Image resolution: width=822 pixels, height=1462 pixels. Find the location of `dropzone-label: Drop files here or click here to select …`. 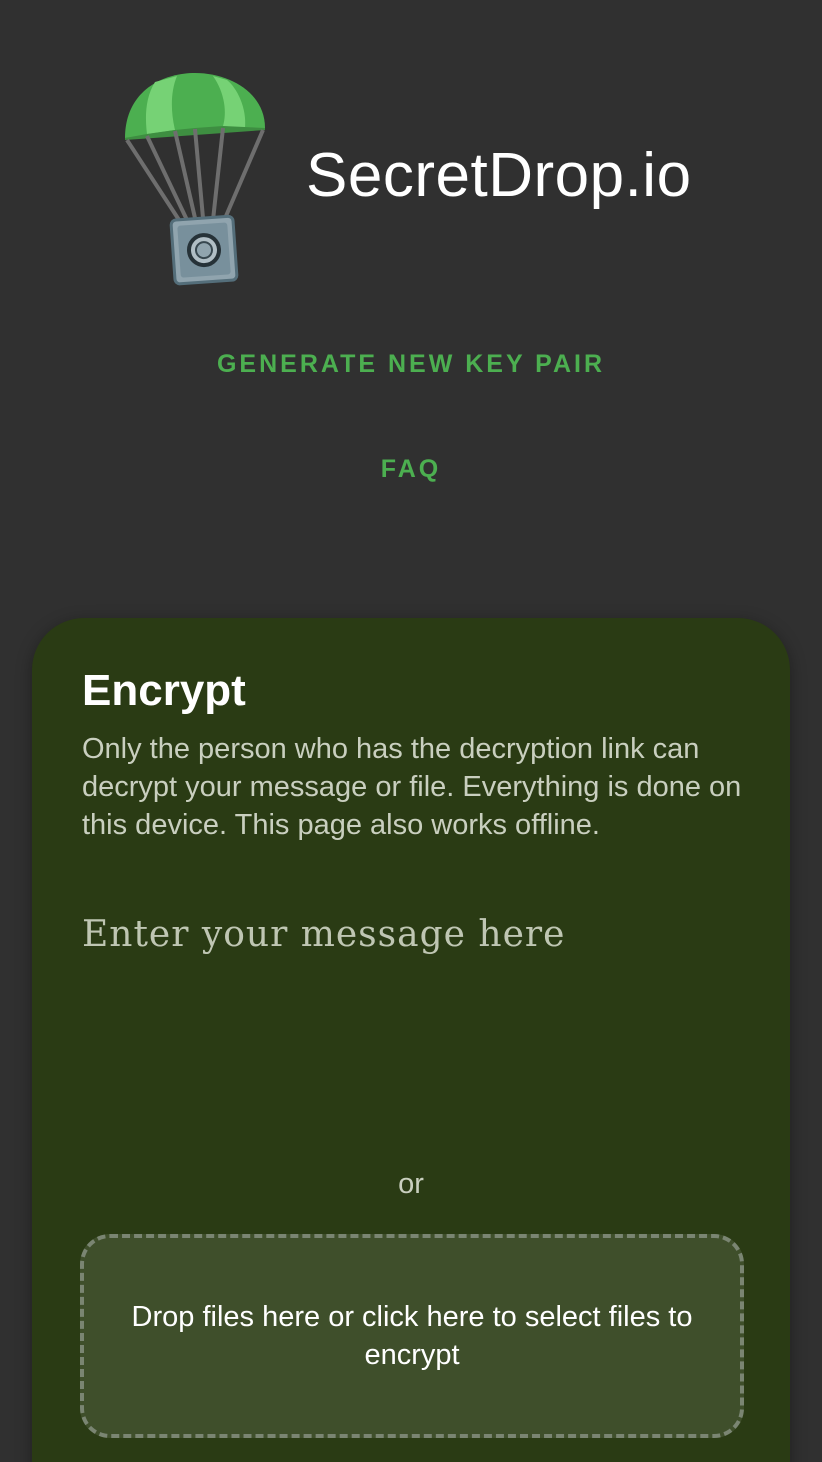

dropzone-label: Drop files here or click here to select … is located at coordinates (412, 1336).